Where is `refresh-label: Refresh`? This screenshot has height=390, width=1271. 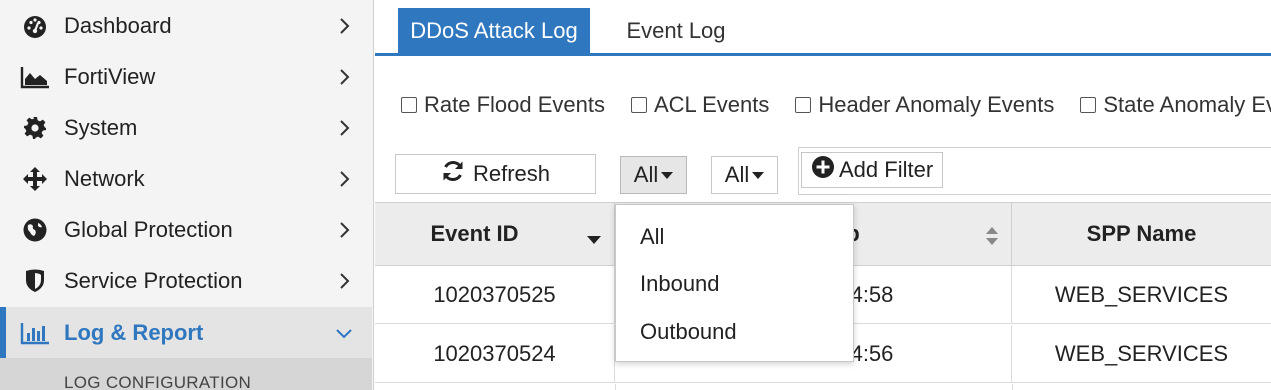 refresh-label: Refresh is located at coordinates (511, 173).